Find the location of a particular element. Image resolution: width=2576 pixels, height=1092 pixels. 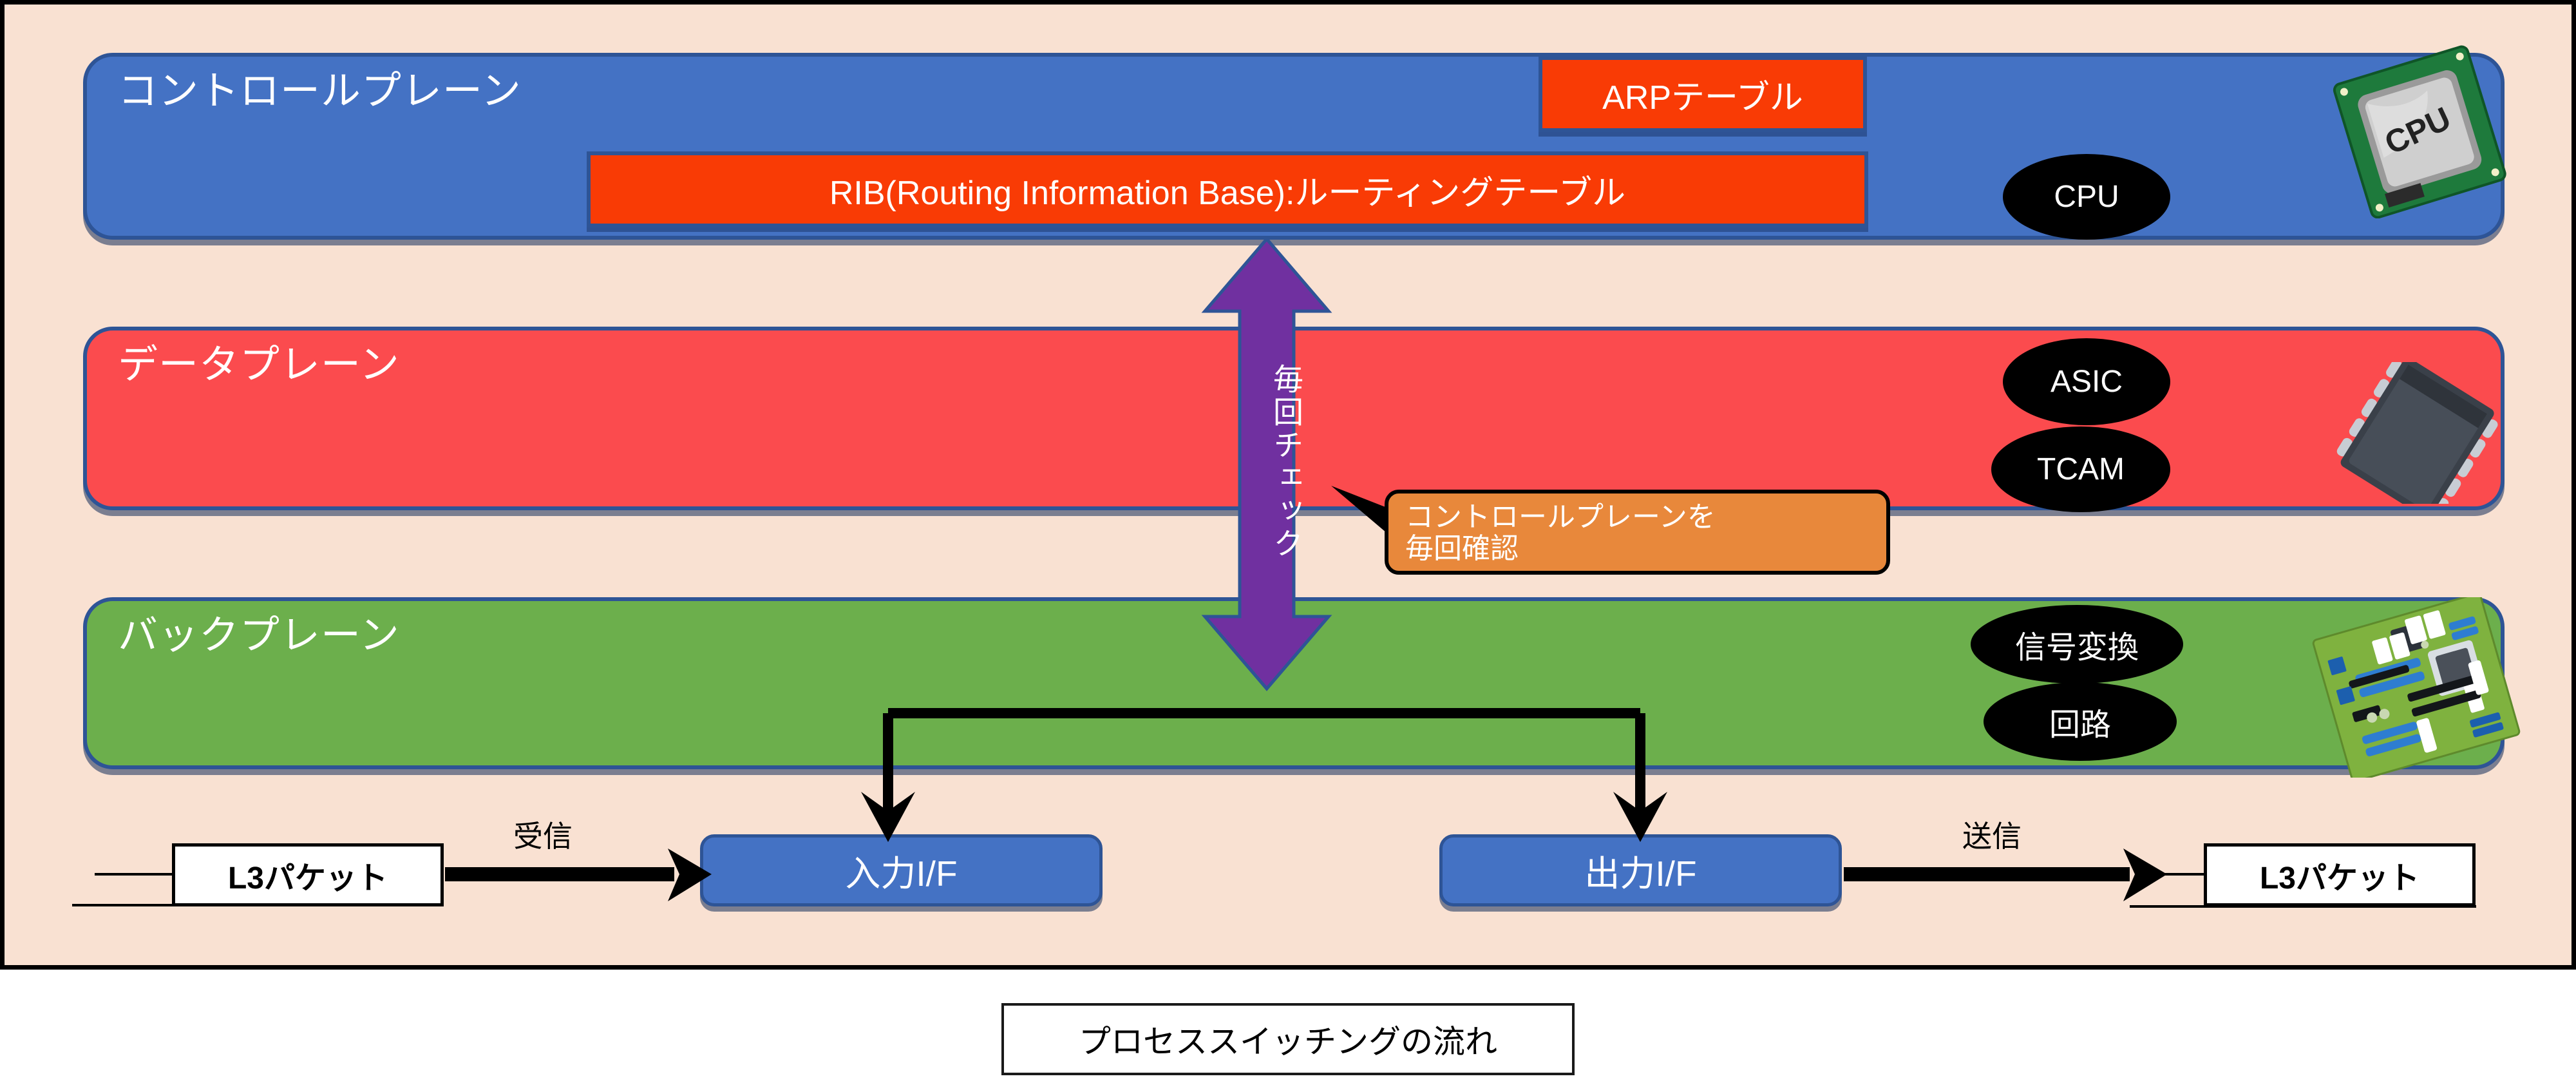

receive-label: 受信 is located at coordinates (543, 836).